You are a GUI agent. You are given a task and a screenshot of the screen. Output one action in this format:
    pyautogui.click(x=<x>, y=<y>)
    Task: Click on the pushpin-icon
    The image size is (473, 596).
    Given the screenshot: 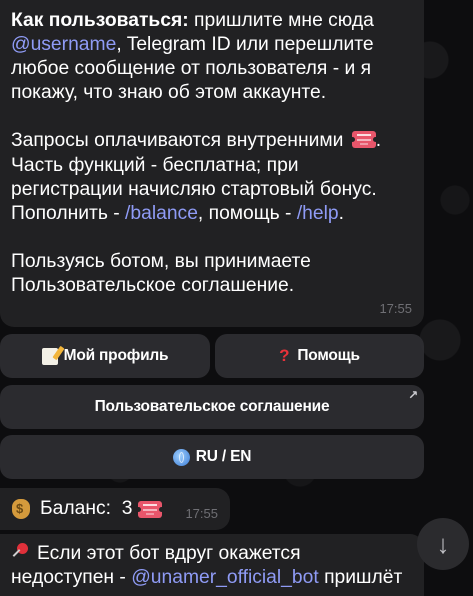 What is the action you would take?
    pyautogui.click(x=20, y=552)
    